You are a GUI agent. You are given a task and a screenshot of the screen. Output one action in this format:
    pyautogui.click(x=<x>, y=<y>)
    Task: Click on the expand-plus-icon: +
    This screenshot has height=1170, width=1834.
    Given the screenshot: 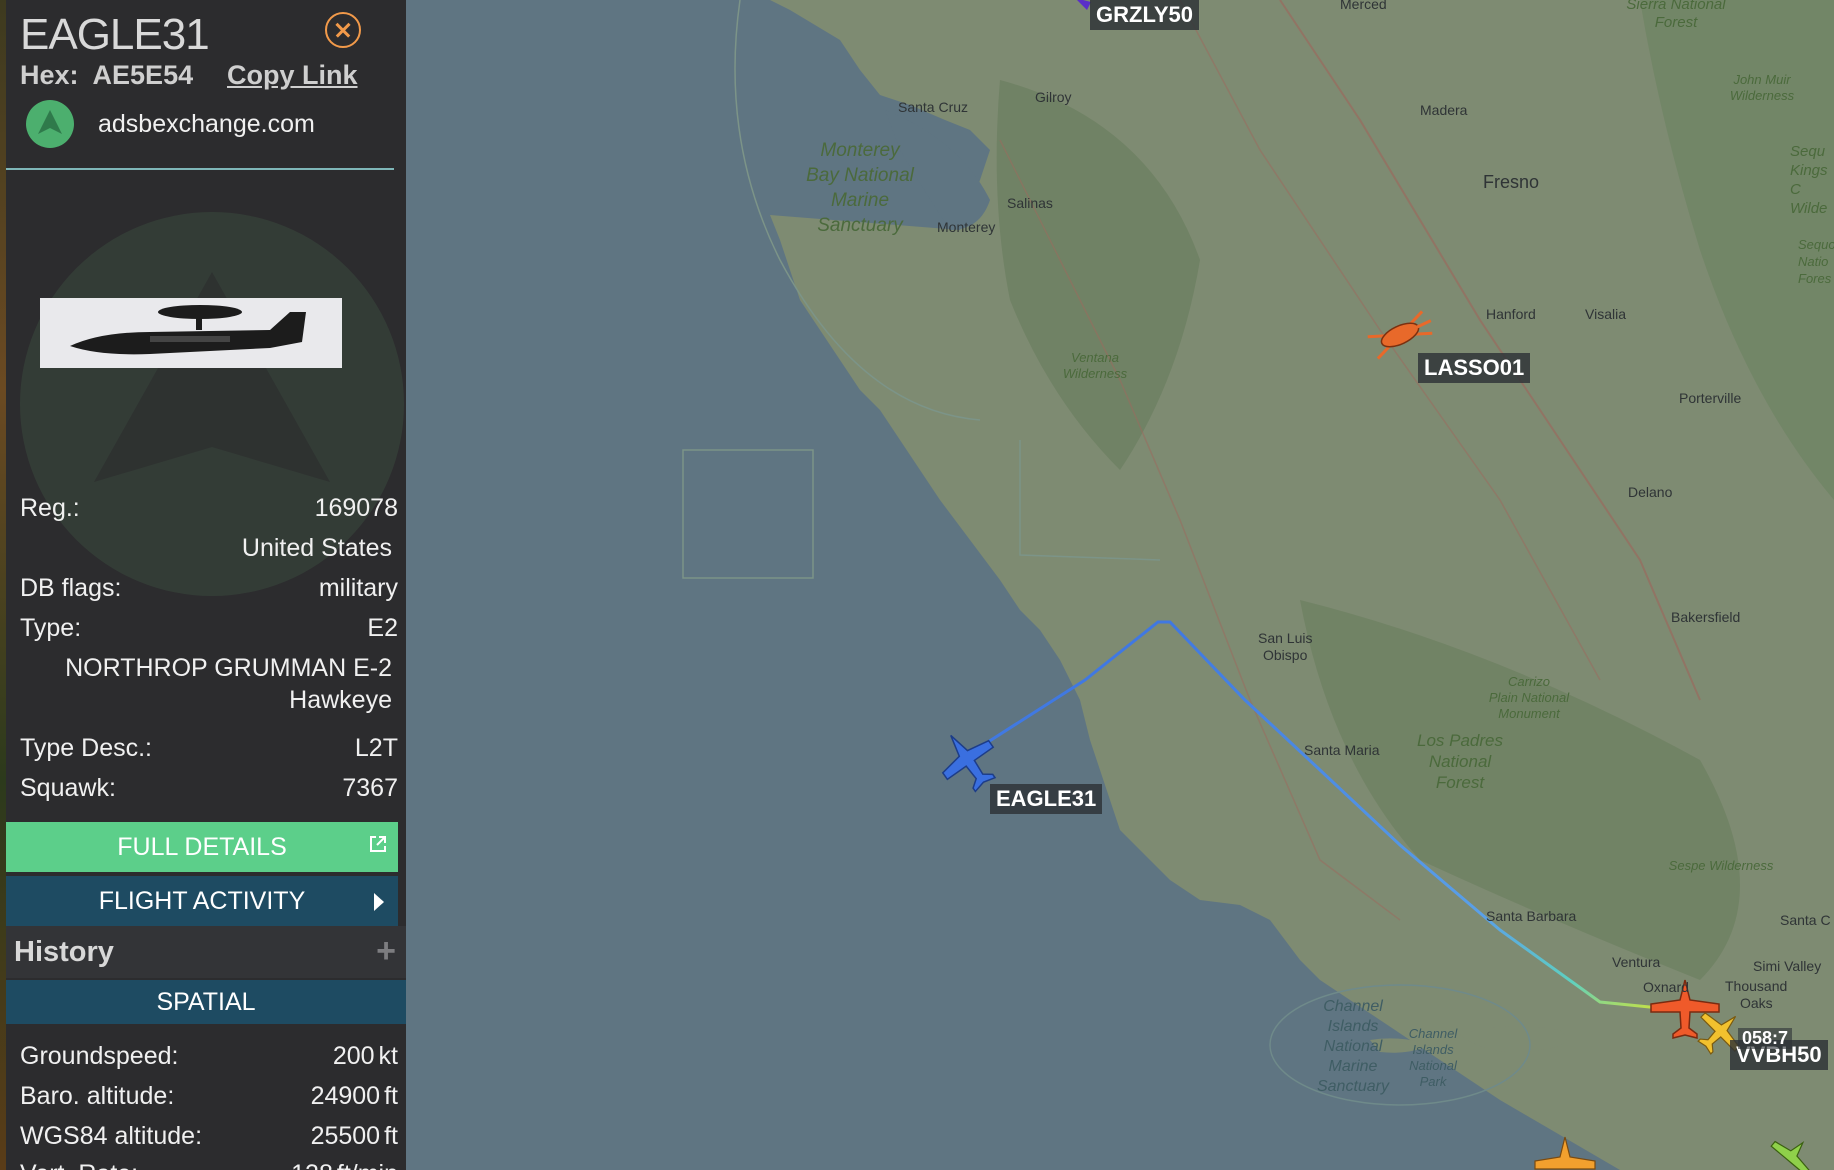 What is the action you would take?
    pyautogui.click(x=386, y=951)
    